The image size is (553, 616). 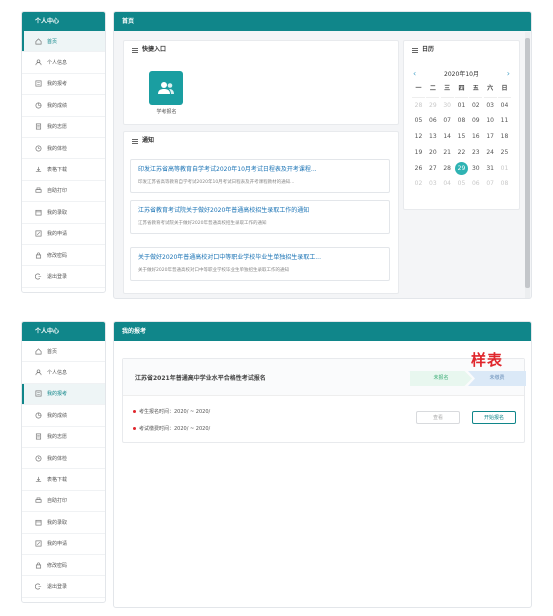 What do you see at coordinates (490, 137) in the screenshot?
I see `calendar-day: 17` at bounding box center [490, 137].